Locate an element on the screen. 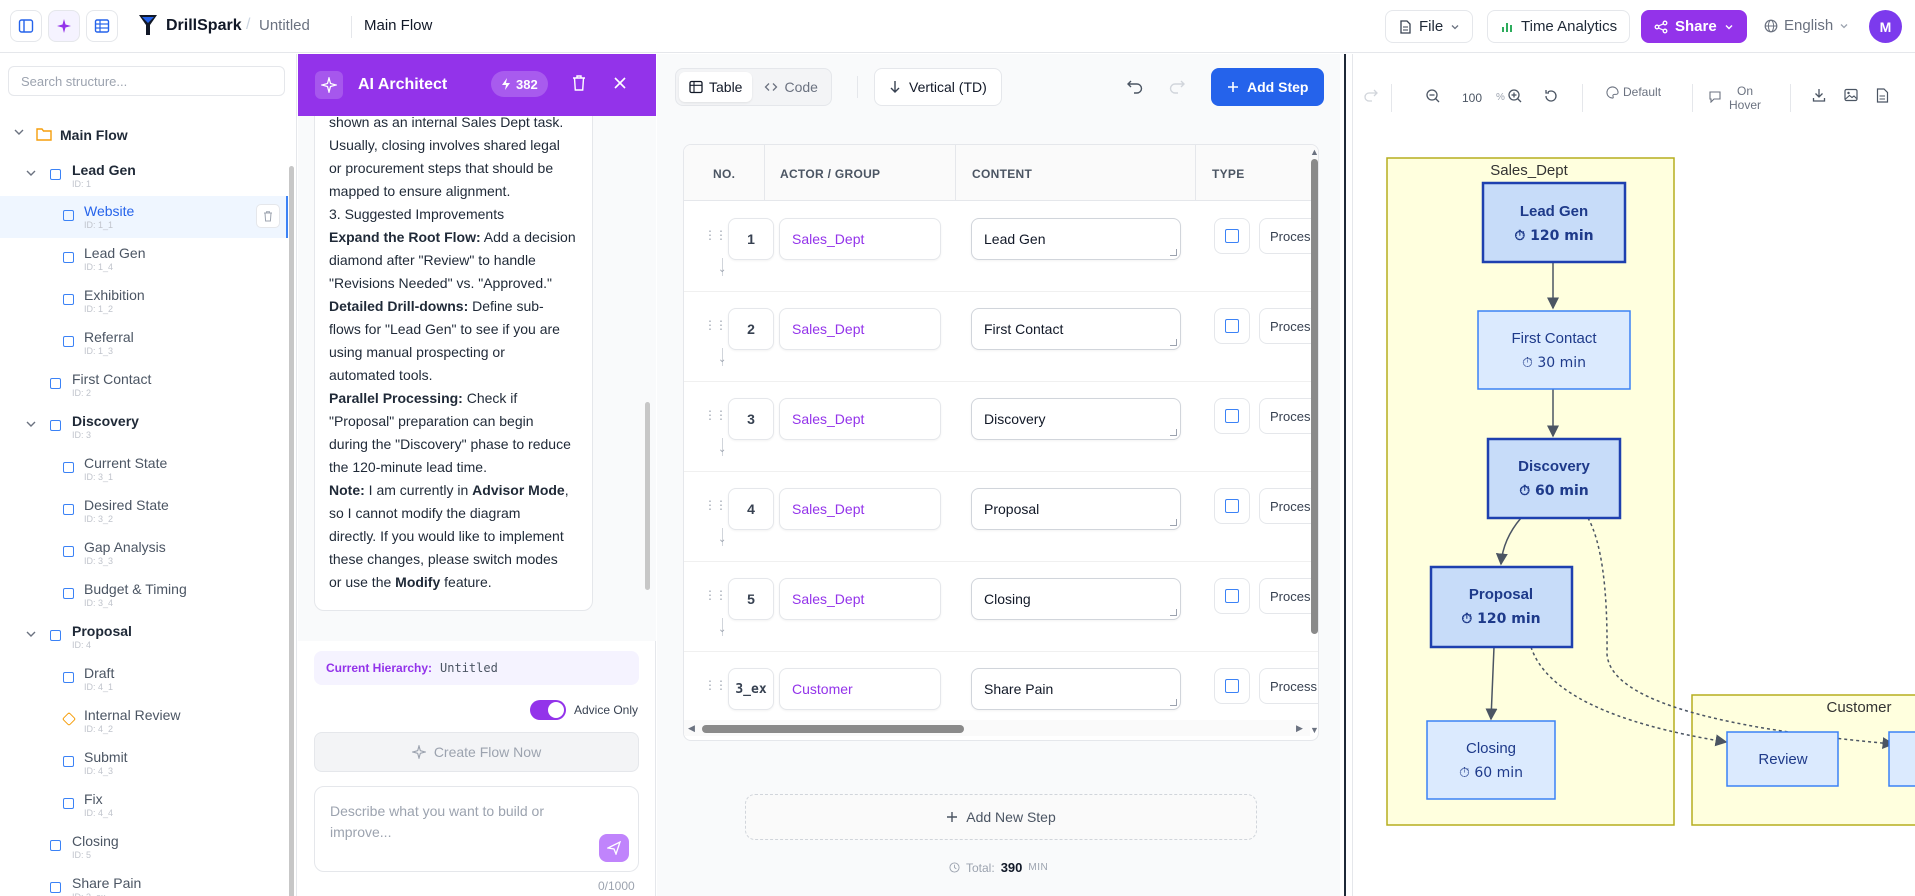  redo-icon is located at coordinates (1177, 86).